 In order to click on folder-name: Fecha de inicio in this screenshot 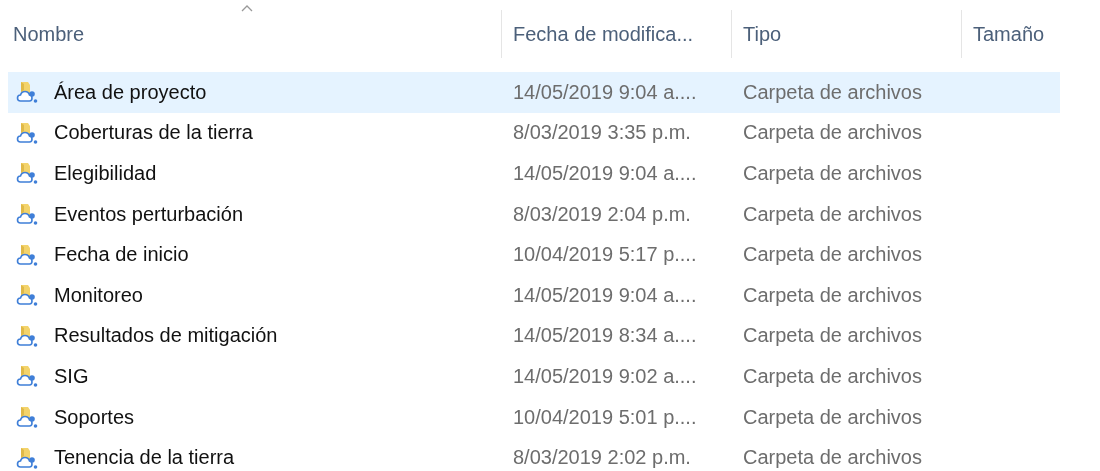, I will do `click(121, 255)`.